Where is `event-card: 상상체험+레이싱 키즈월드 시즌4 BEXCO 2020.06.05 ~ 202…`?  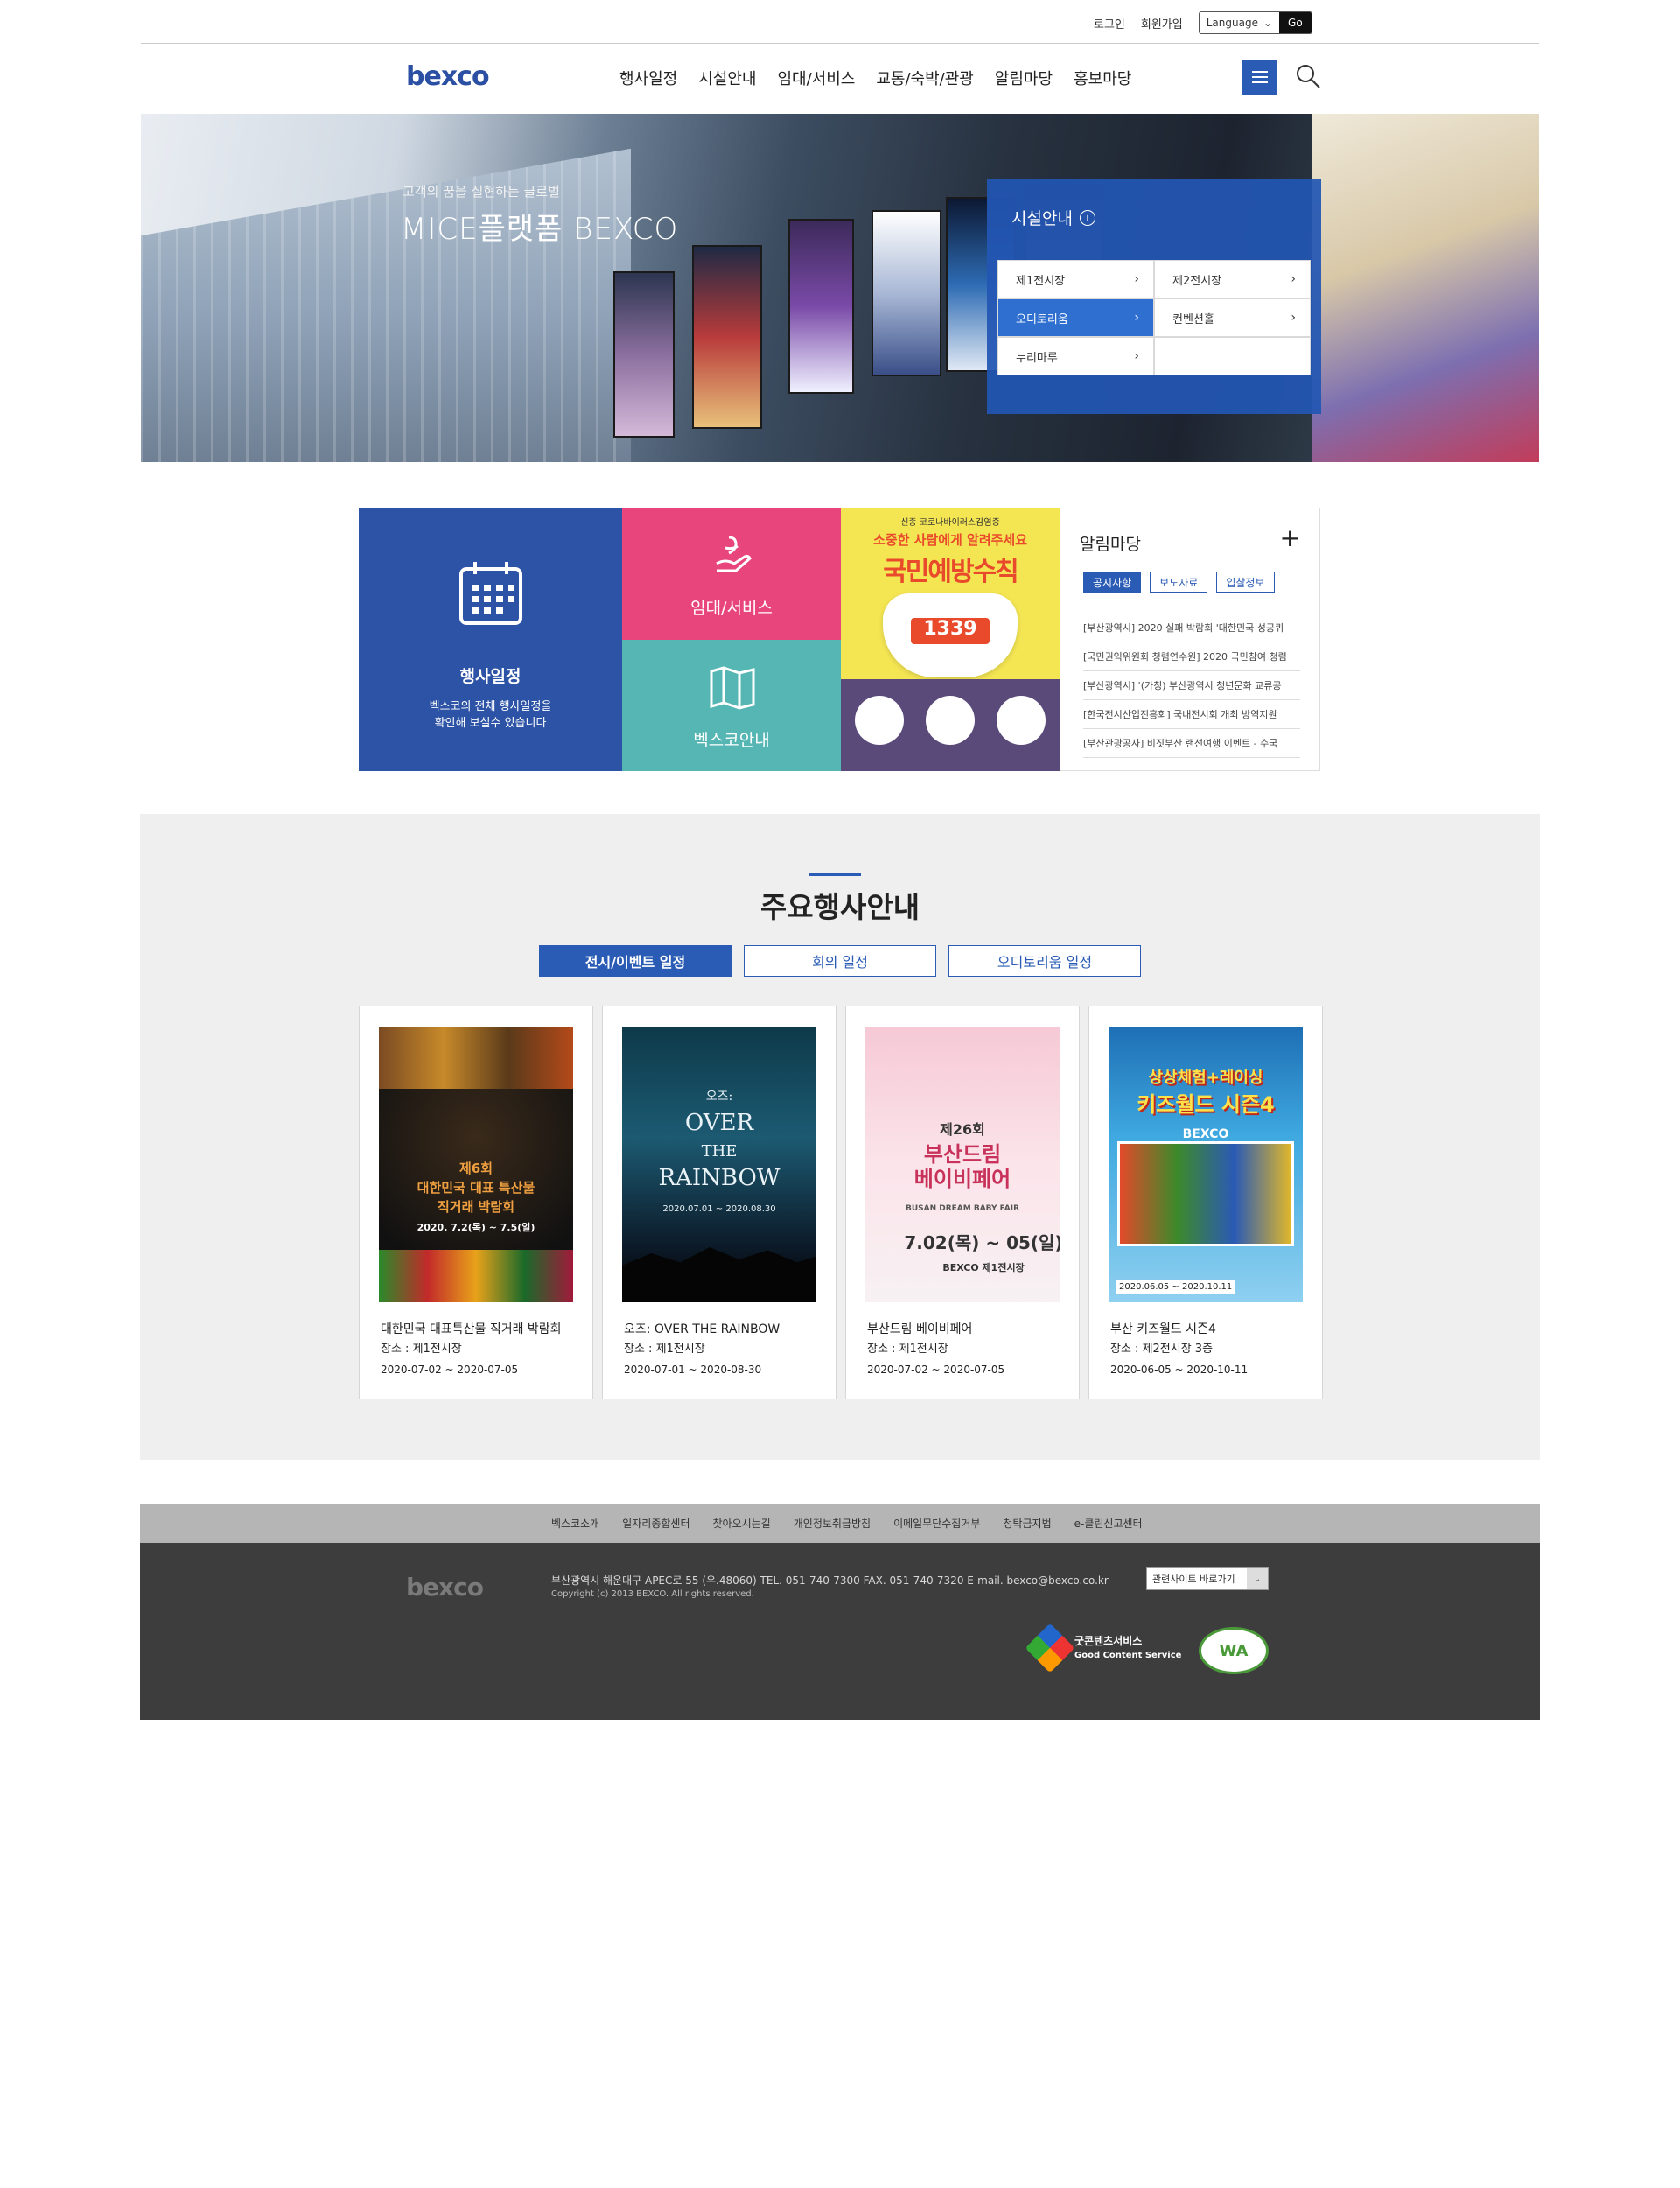 event-card: 상상체험+레이싱 키즈월드 시즌4 BEXCO 2020.06.05 ~ 202… is located at coordinates (1205, 1202).